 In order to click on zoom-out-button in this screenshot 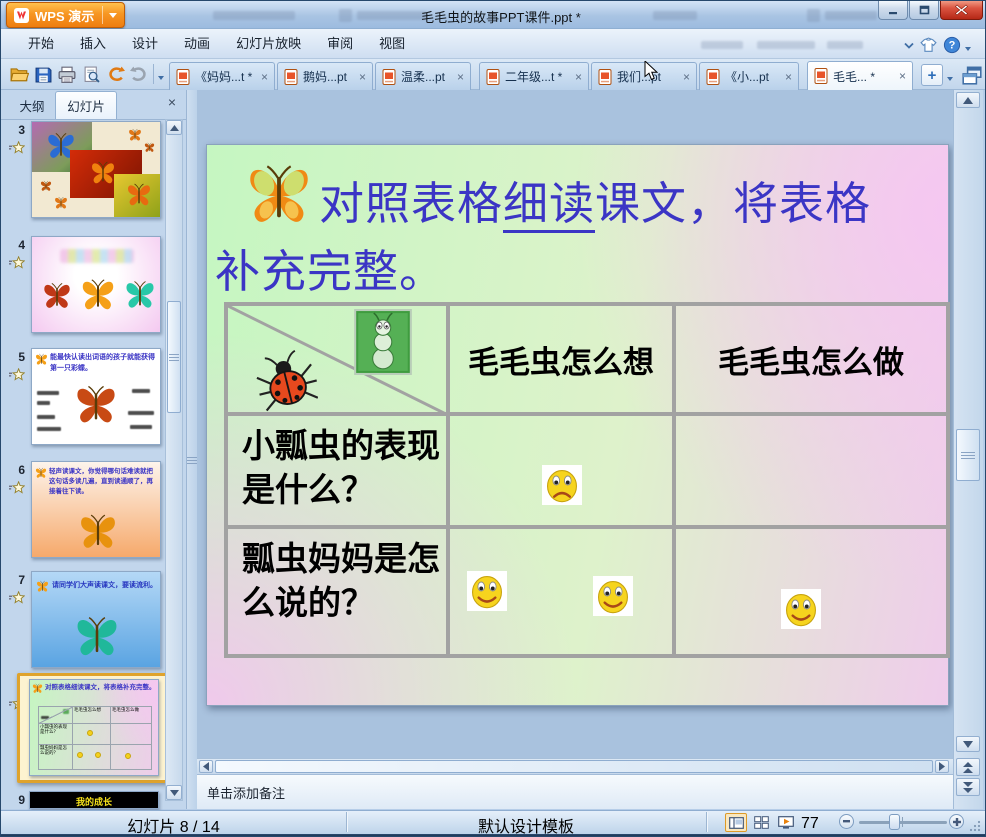, I will do `click(846, 821)`.